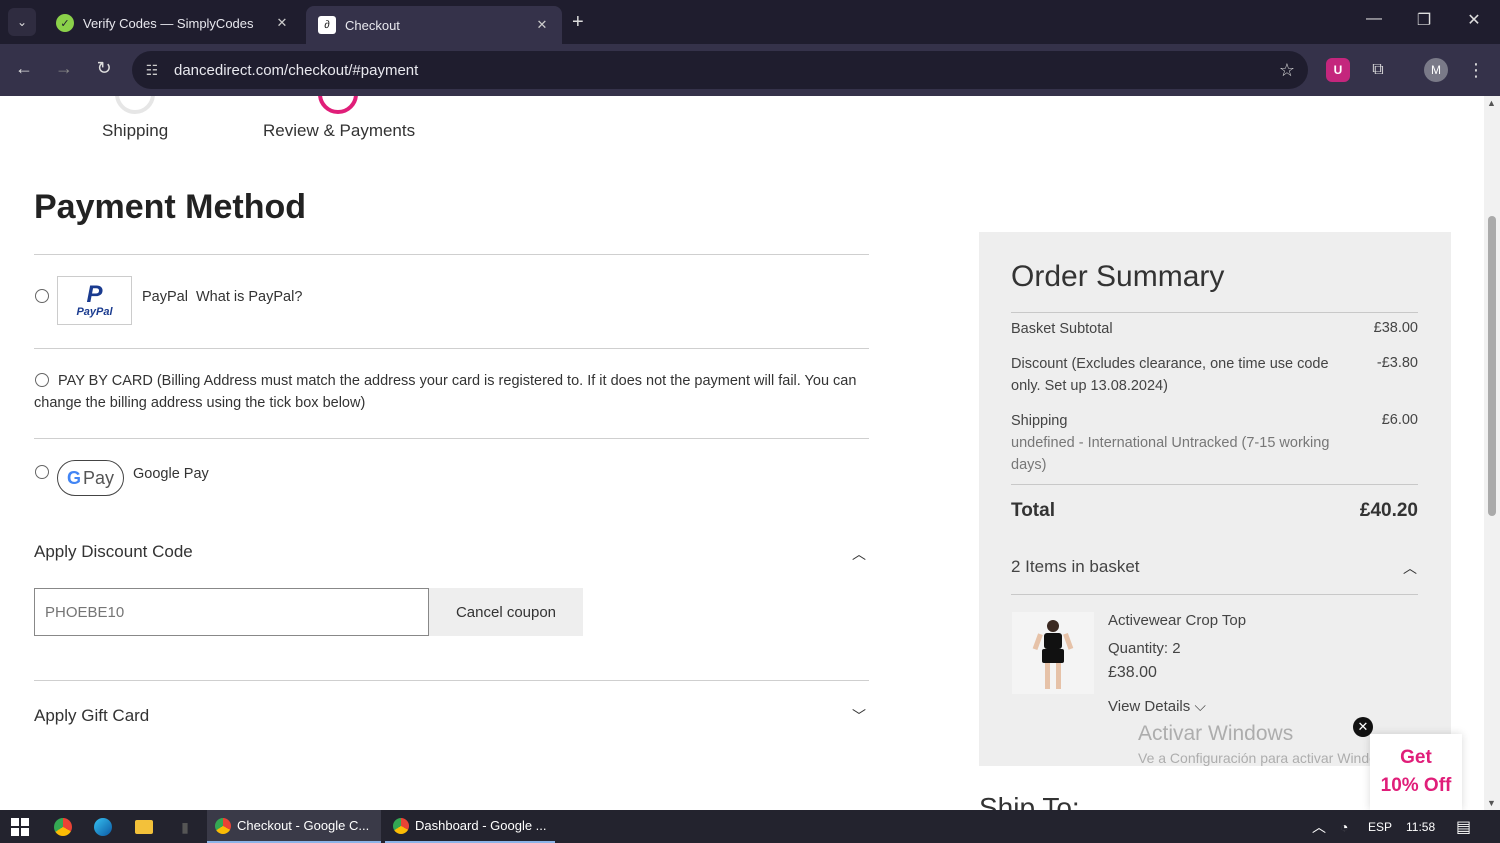  What do you see at coordinates (1177, 620) in the screenshot?
I see `product-name: Activewear Crop Top` at bounding box center [1177, 620].